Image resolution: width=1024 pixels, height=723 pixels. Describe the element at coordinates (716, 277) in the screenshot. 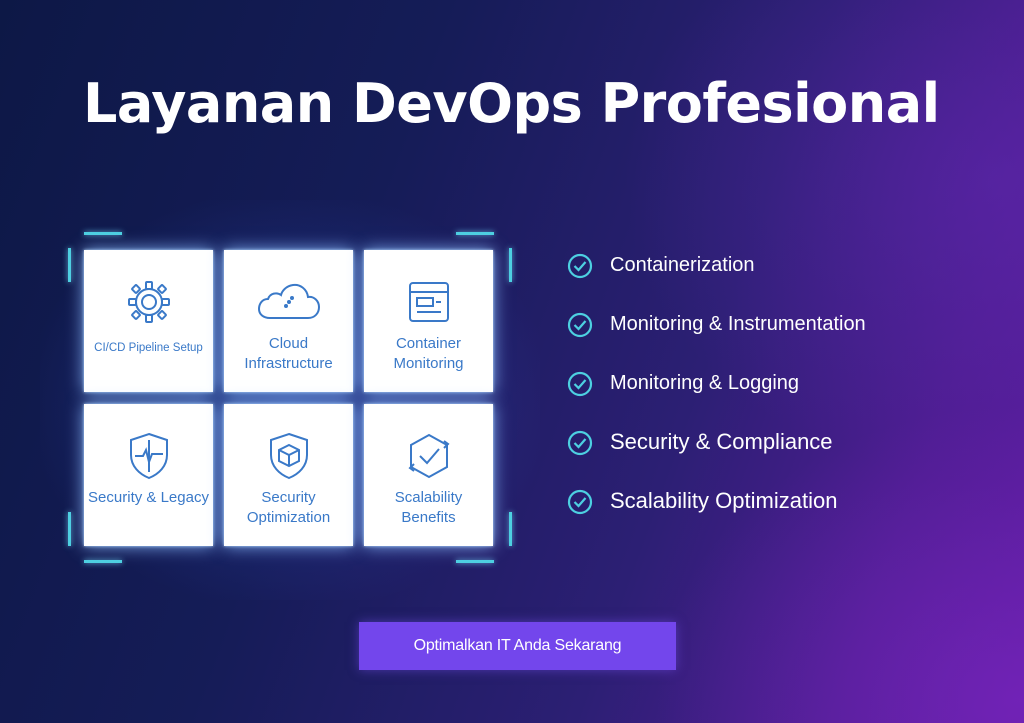

I see `feature-item: Containerization` at that location.